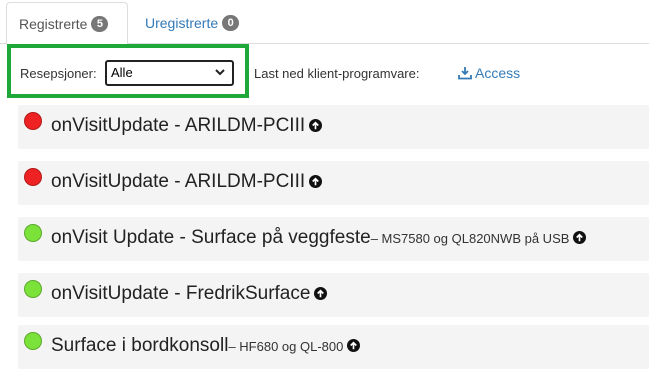 The image size is (649, 375). Describe the element at coordinates (211, 237) in the screenshot. I see `device-title: onVisit Update - Surface på veggfeste` at that location.